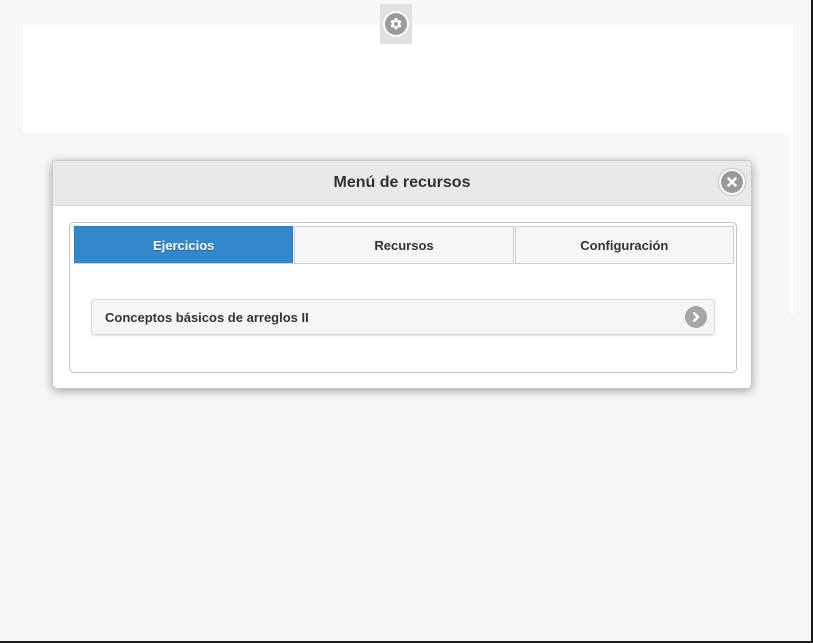 The height and width of the screenshot is (643, 813). What do you see at coordinates (403, 317) in the screenshot?
I see `exercise-list-item: Conceptos básicos de arreglos II` at bounding box center [403, 317].